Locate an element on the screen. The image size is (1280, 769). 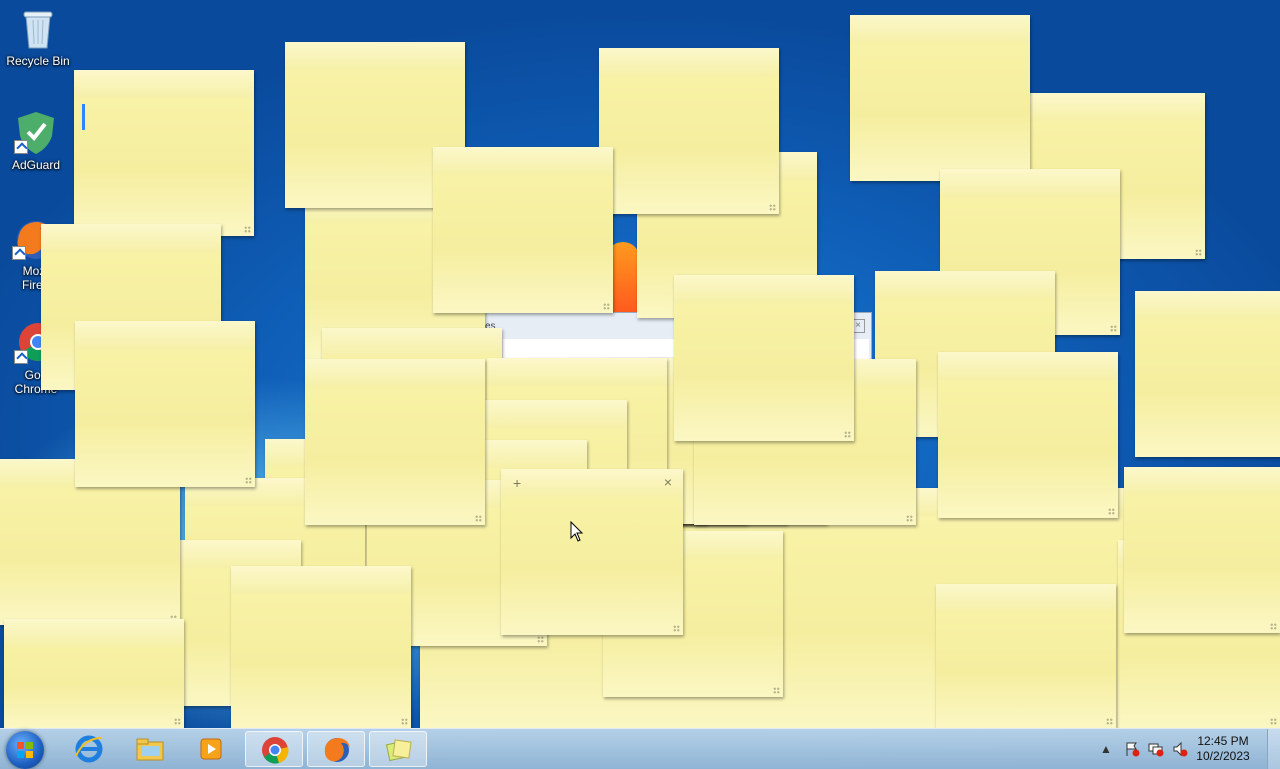
taskbar-internet-explorer is located at coordinates (89, 749).